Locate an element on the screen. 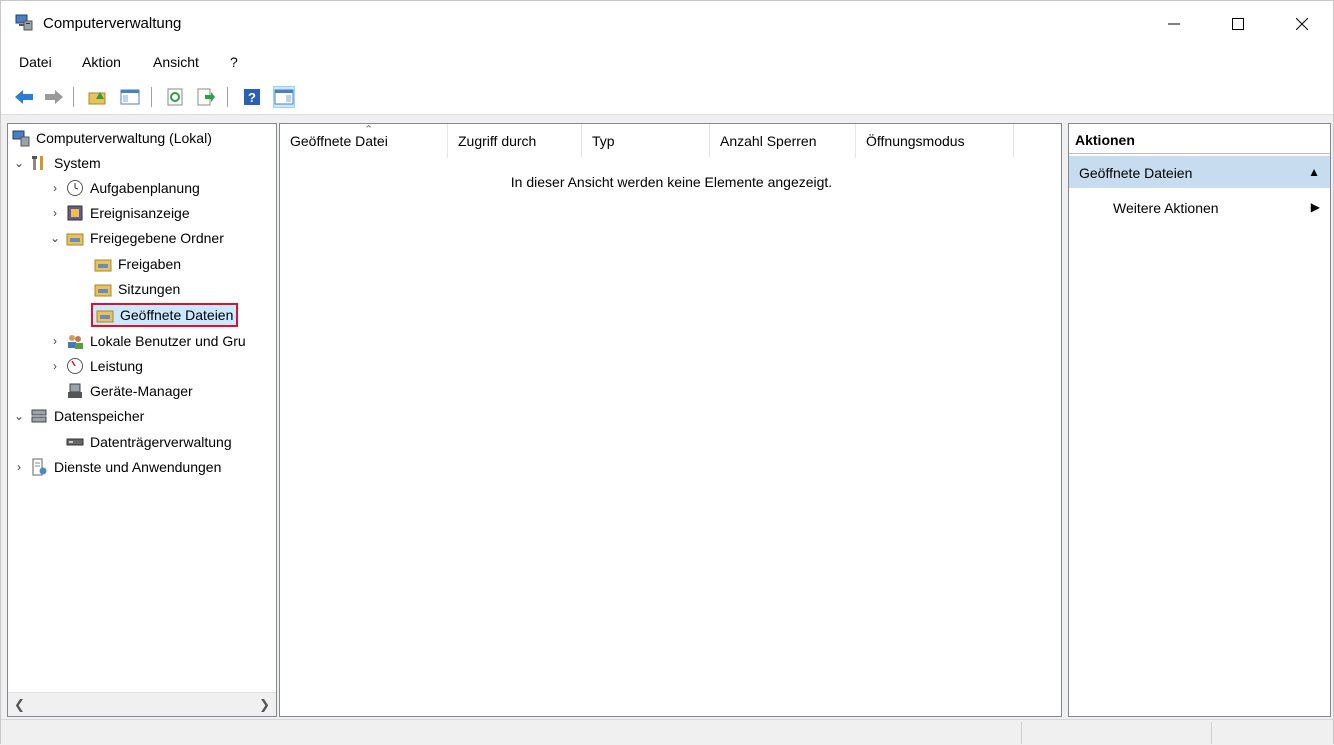 This screenshot has height=745, width=1334. action-pane-icon is located at coordinates (284, 97).